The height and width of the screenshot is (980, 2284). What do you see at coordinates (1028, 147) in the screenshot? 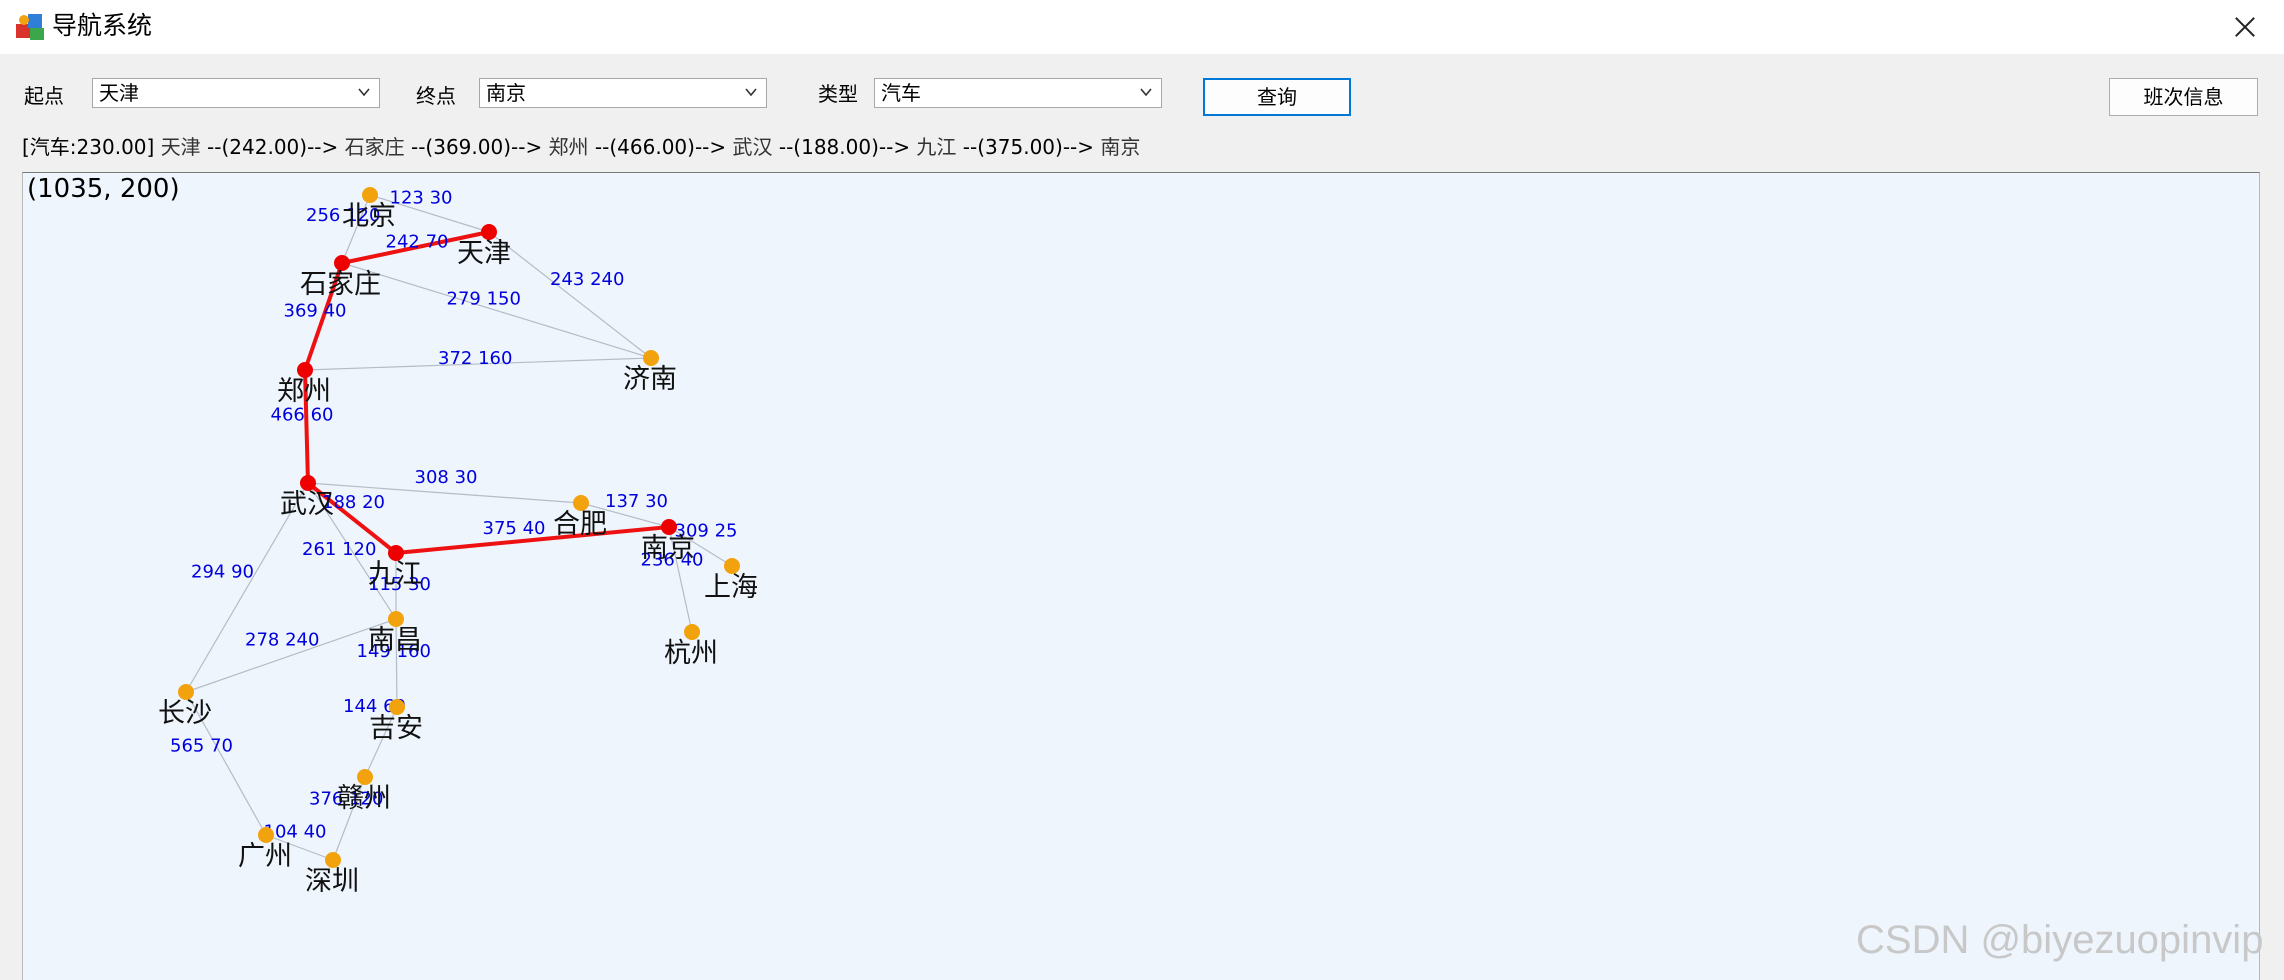
I see `route-segment-cost: --(375.00)-->` at bounding box center [1028, 147].